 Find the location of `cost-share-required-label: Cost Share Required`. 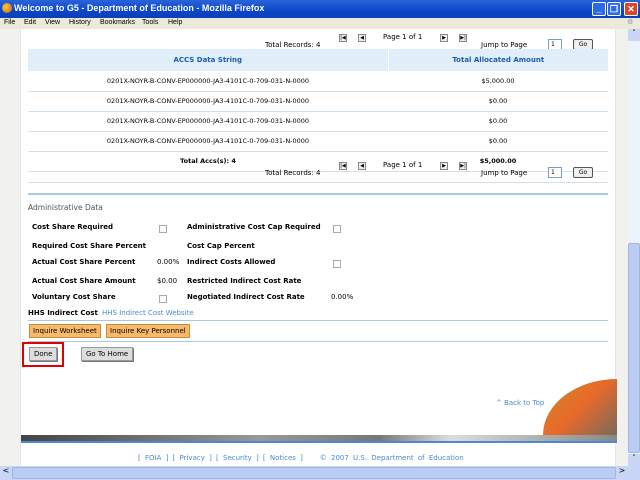

cost-share-required-label: Cost Share Required is located at coordinates (73, 227).